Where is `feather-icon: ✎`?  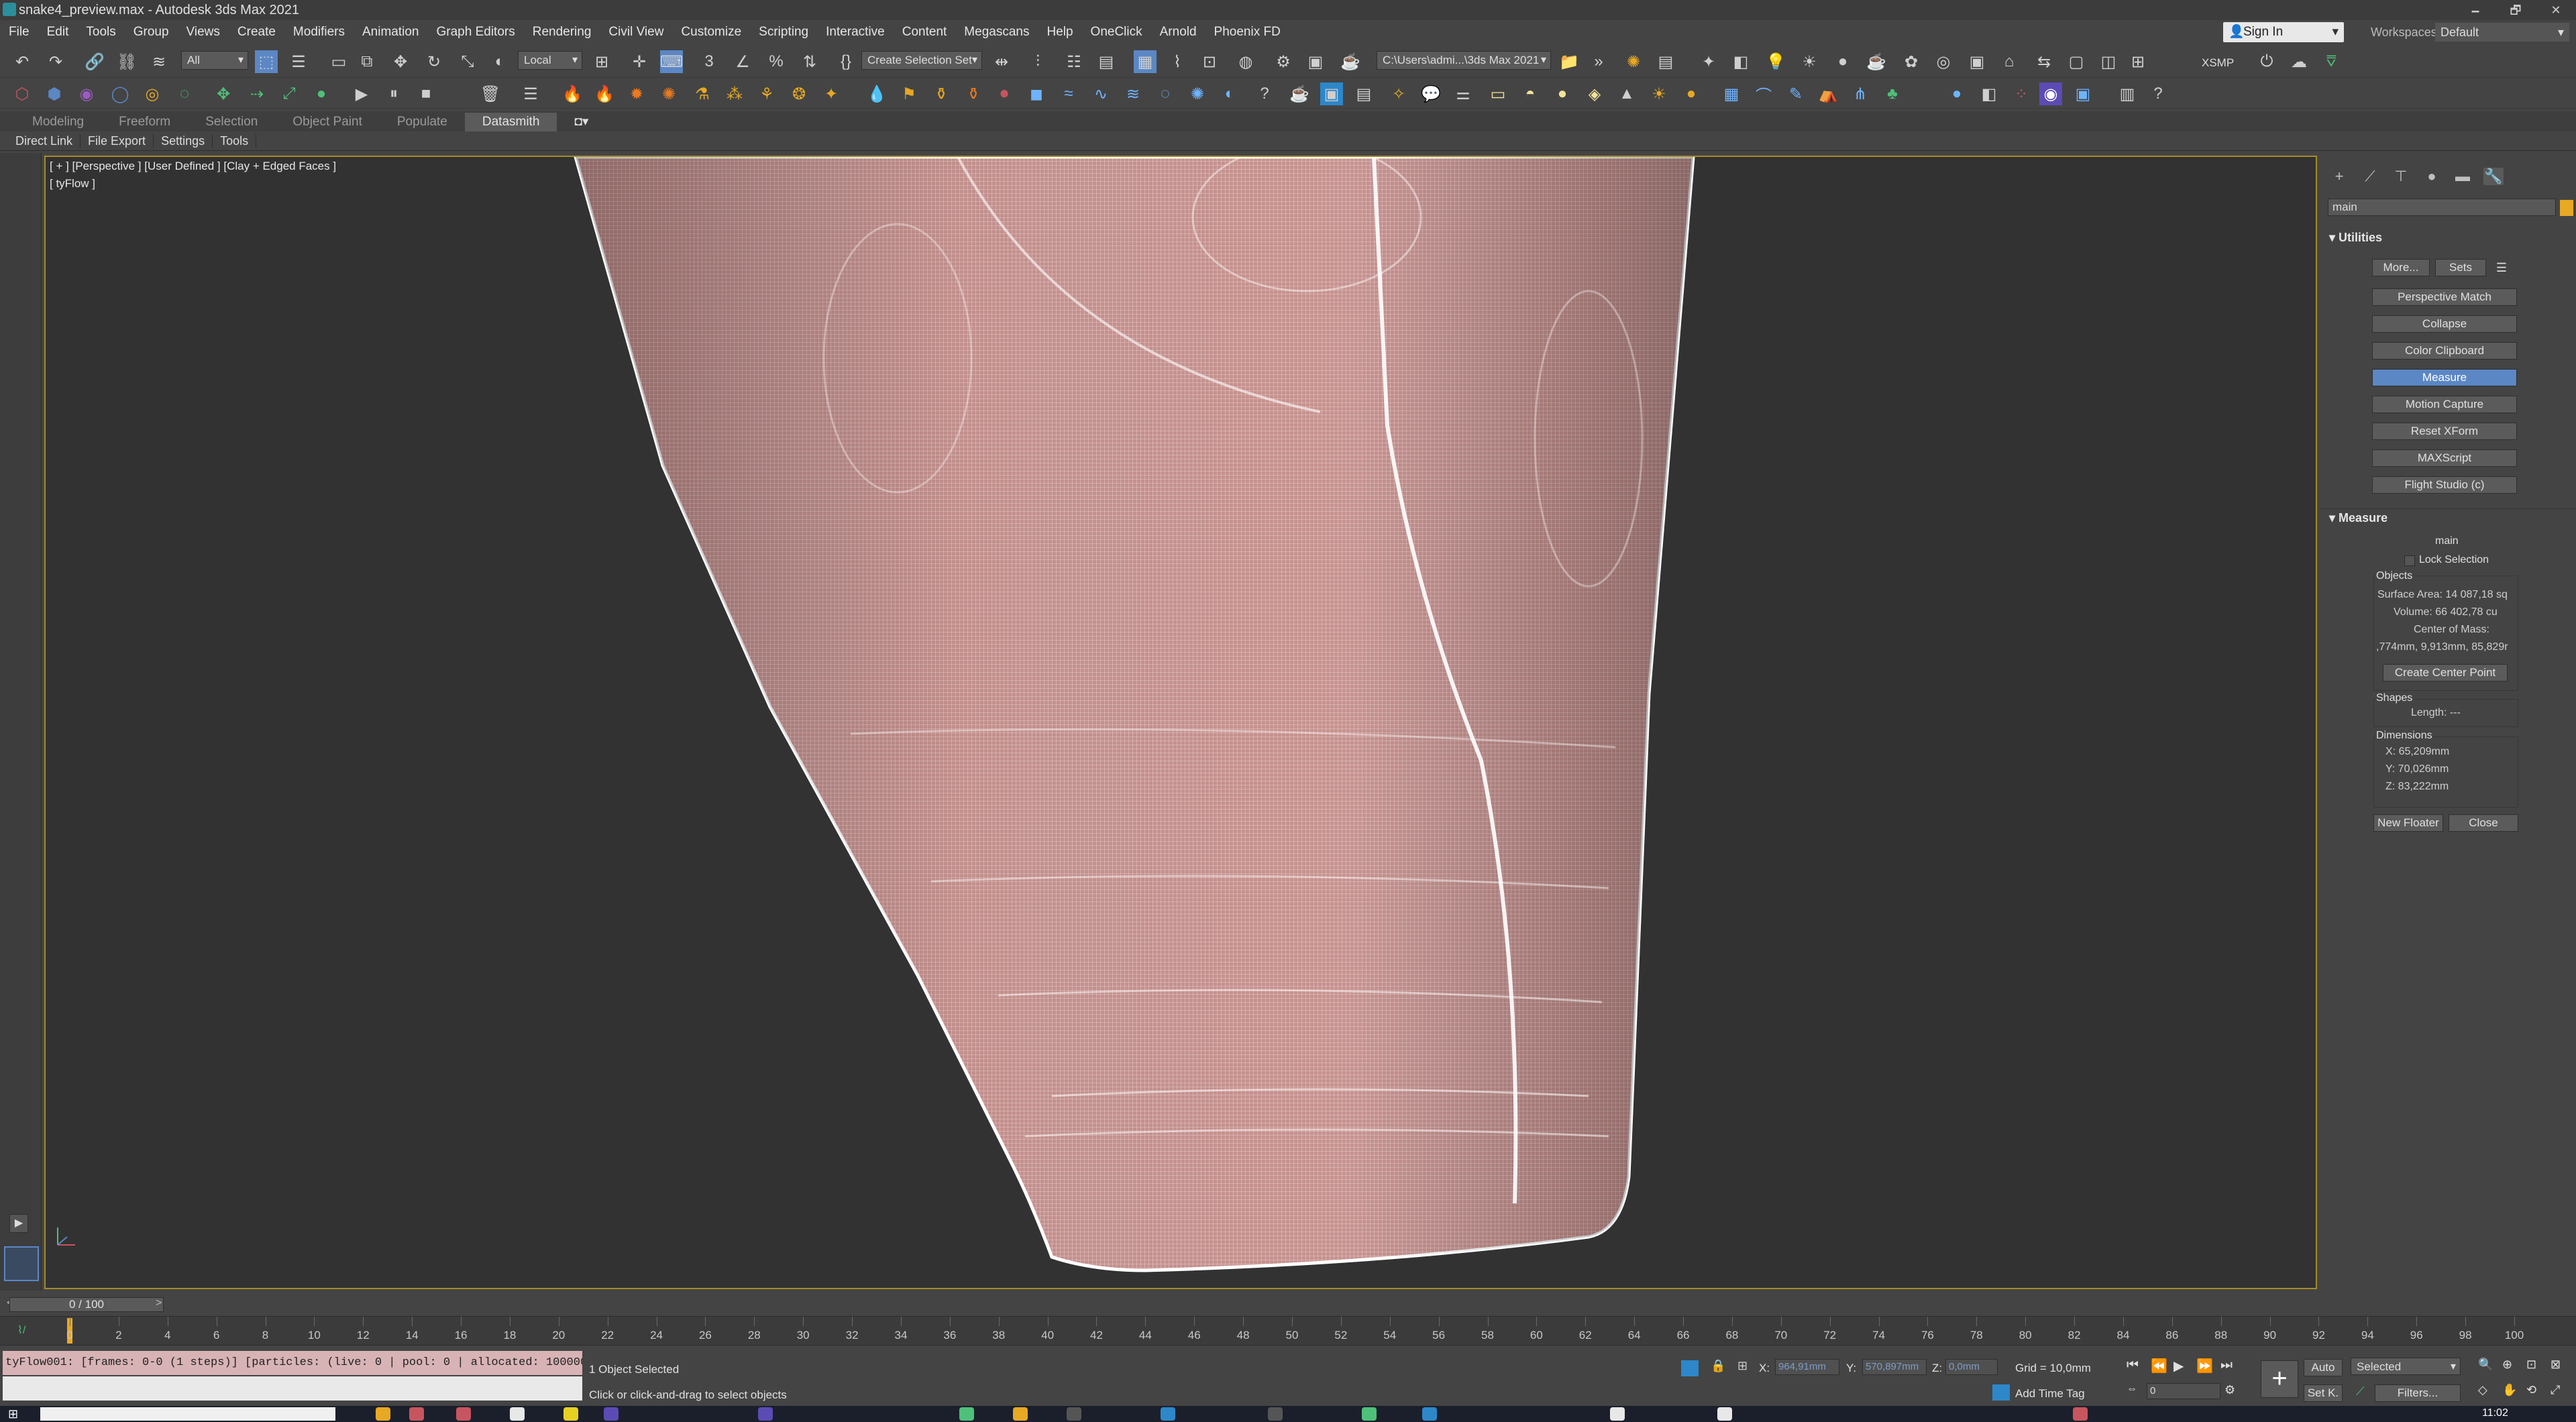 feather-icon: ✎ is located at coordinates (1795, 94).